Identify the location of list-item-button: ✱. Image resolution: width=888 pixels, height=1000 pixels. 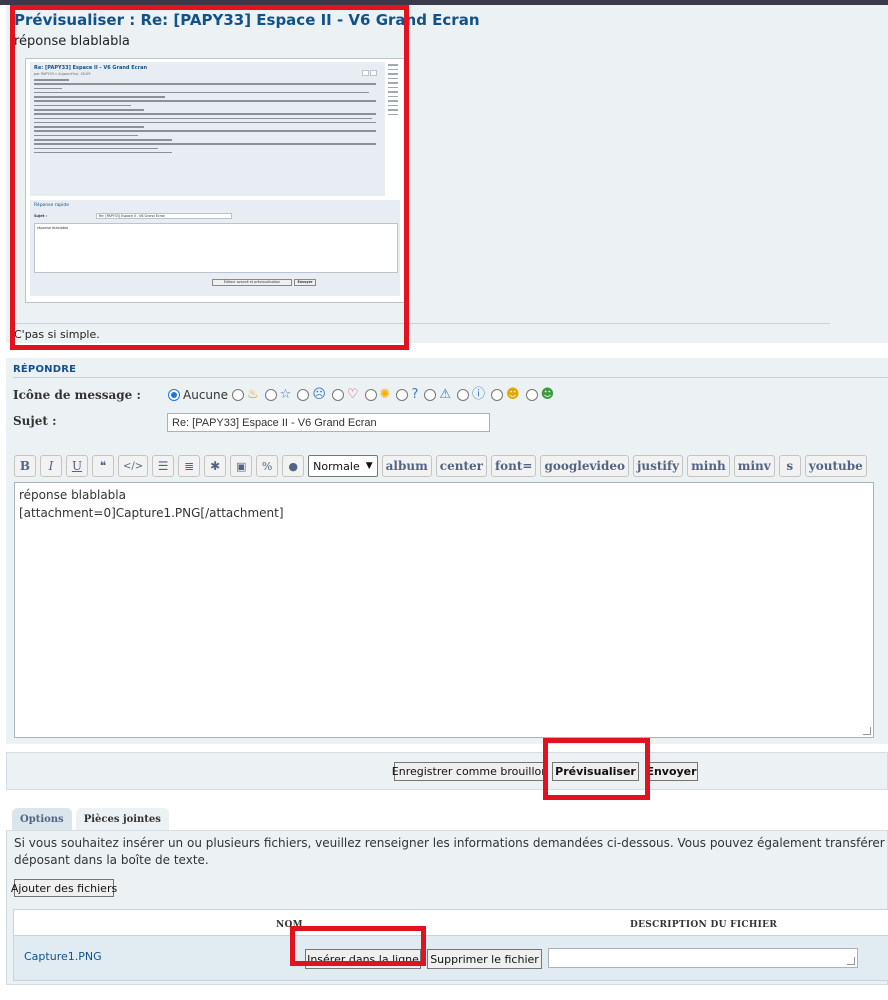
(215, 466).